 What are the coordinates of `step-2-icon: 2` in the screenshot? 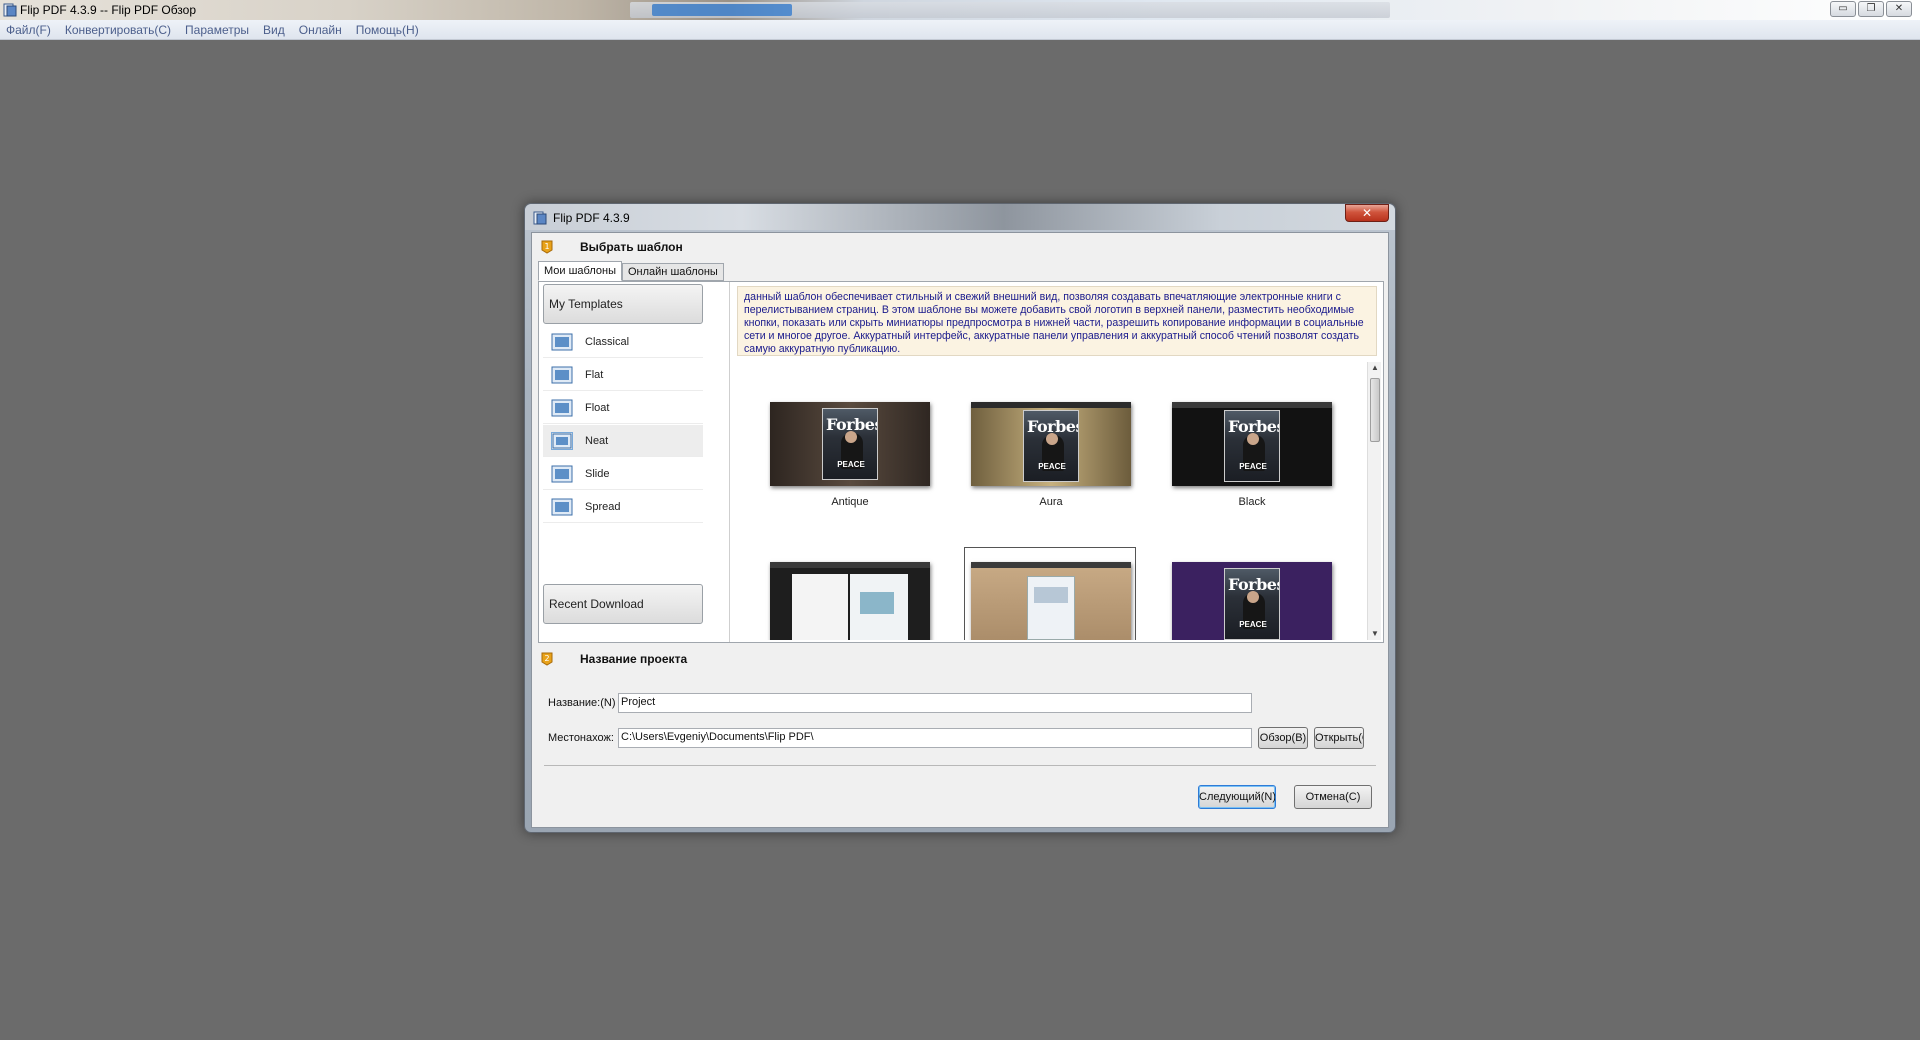 It's located at (547, 659).